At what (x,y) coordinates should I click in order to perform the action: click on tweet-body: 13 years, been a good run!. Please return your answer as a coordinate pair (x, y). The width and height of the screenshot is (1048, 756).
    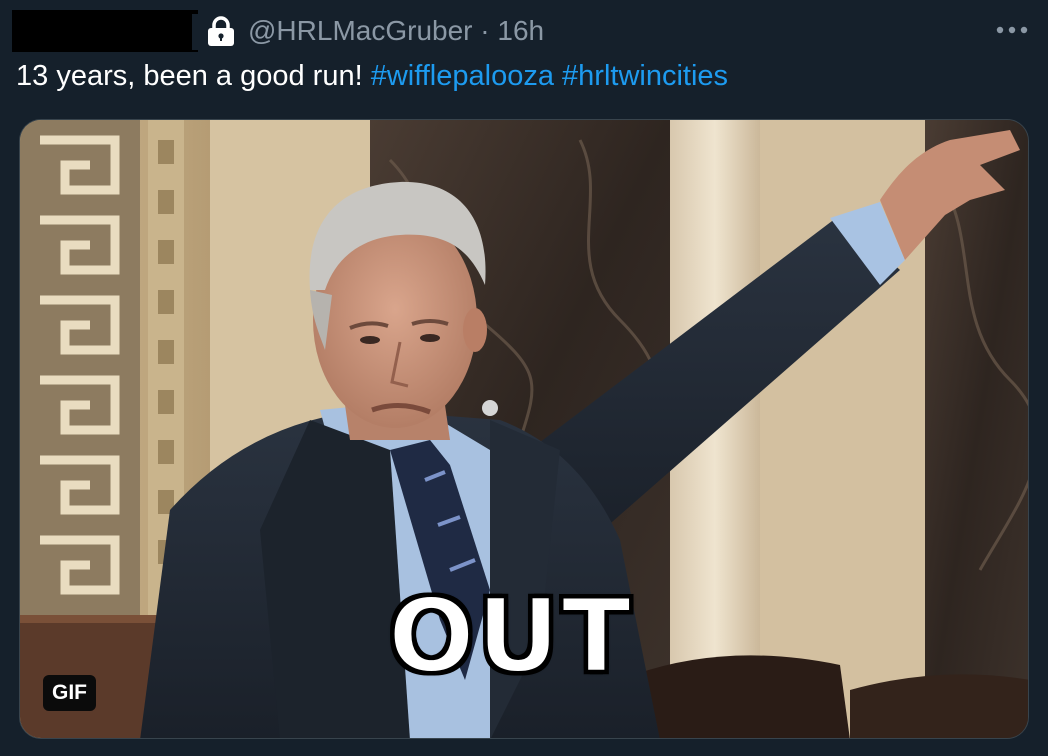
    Looking at the image, I should click on (189, 76).